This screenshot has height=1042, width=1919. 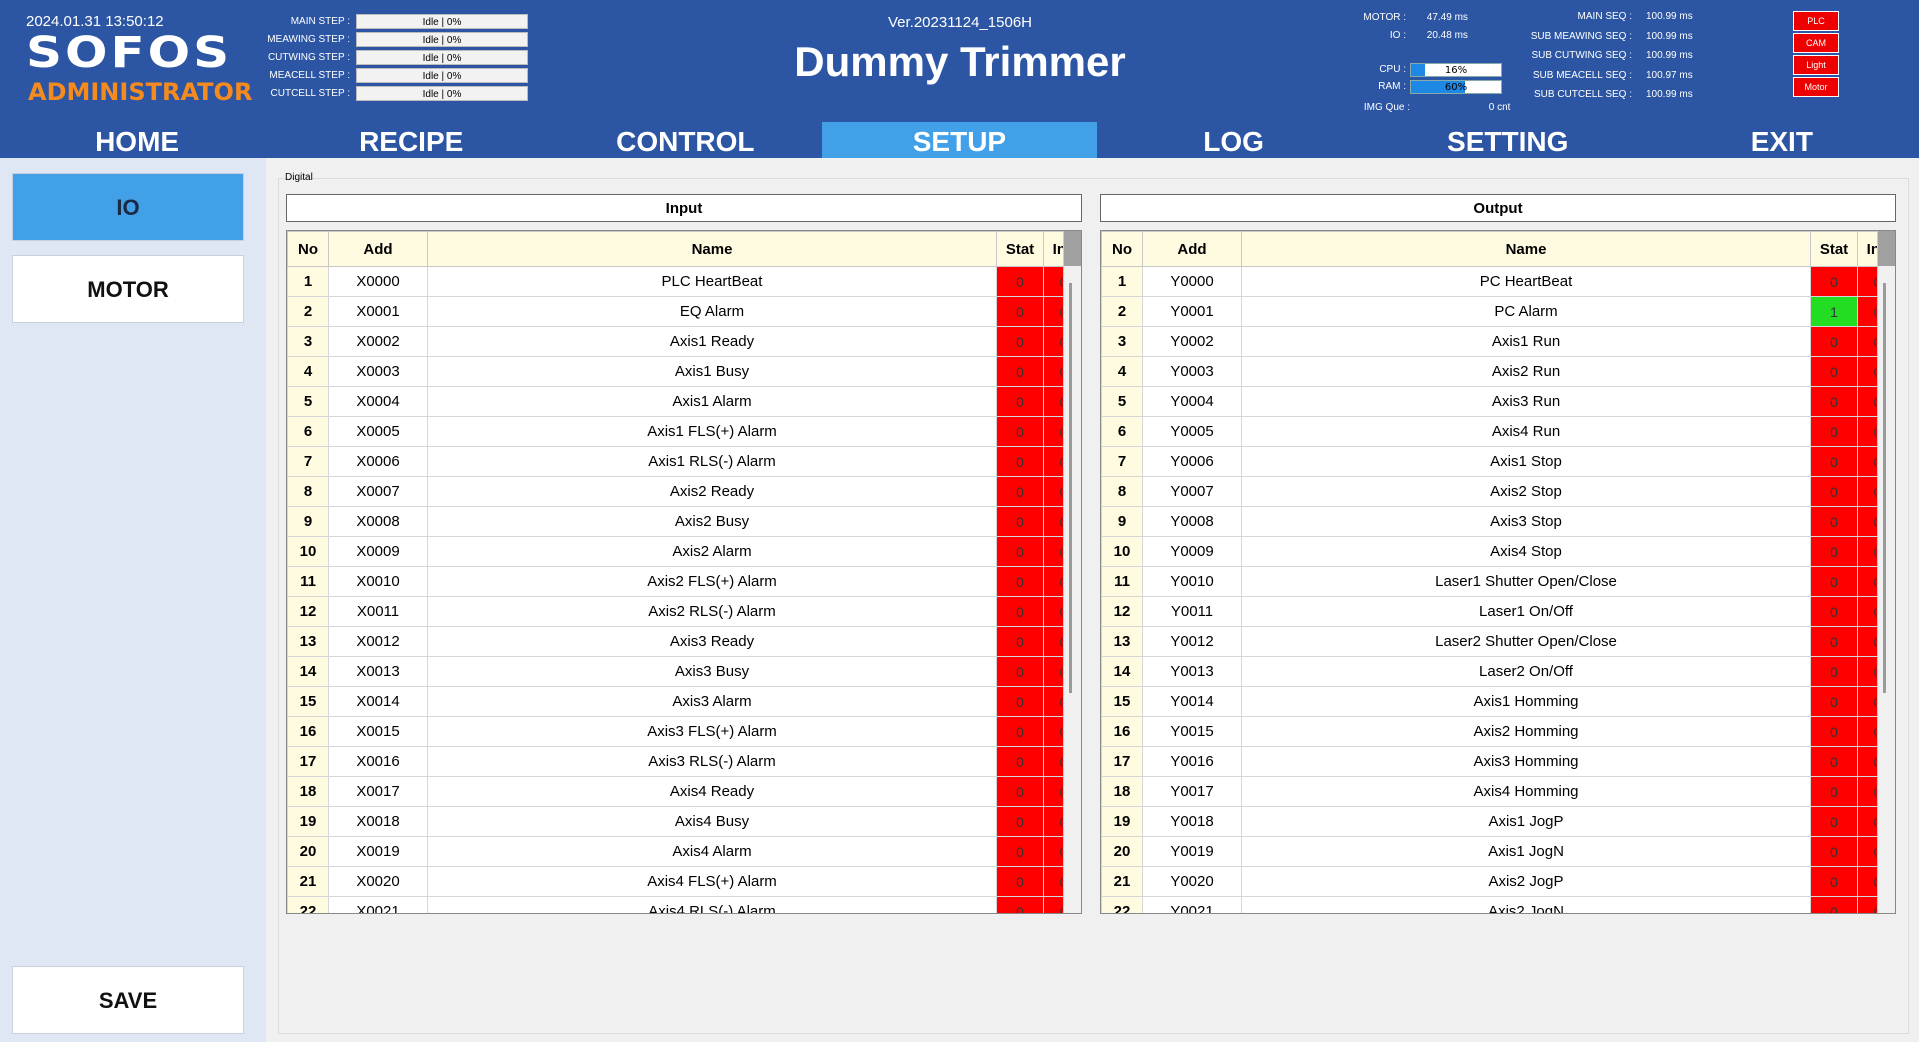 What do you see at coordinates (1192, 431) in the screenshot?
I see `row-address: Y0005` at bounding box center [1192, 431].